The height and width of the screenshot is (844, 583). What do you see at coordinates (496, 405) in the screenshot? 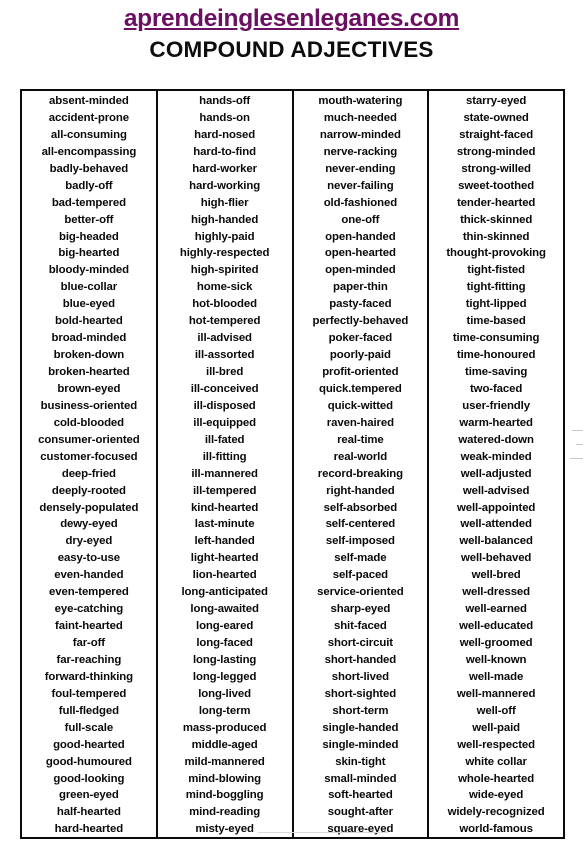
I see `adjective-cell: user-friendly` at bounding box center [496, 405].